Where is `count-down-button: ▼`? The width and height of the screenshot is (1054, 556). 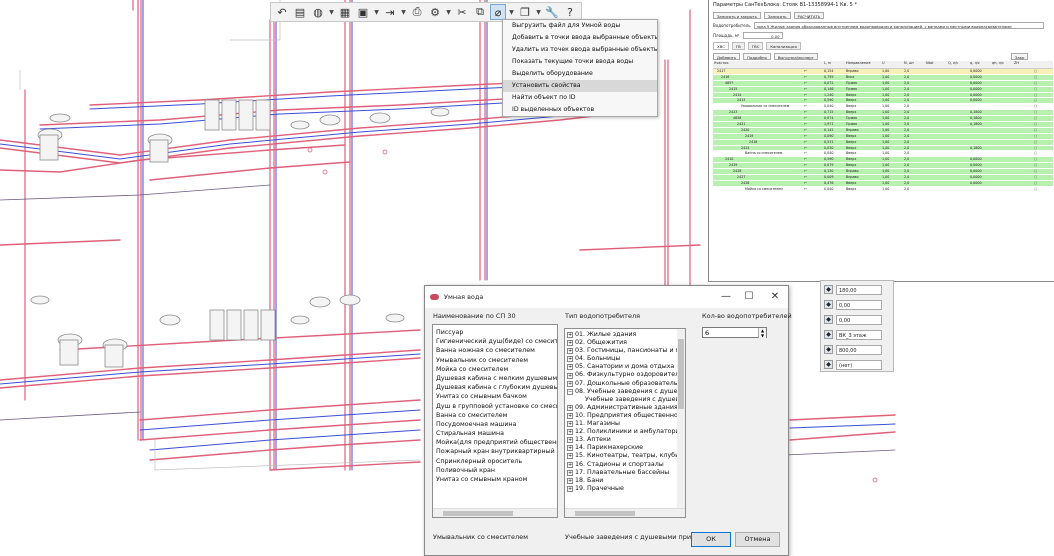 count-down-button: ▼ is located at coordinates (762, 335).